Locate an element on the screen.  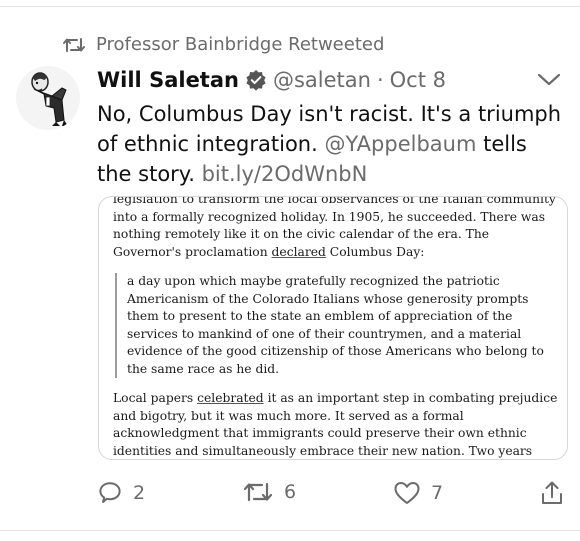
chevron-down-icon is located at coordinates (549, 81).